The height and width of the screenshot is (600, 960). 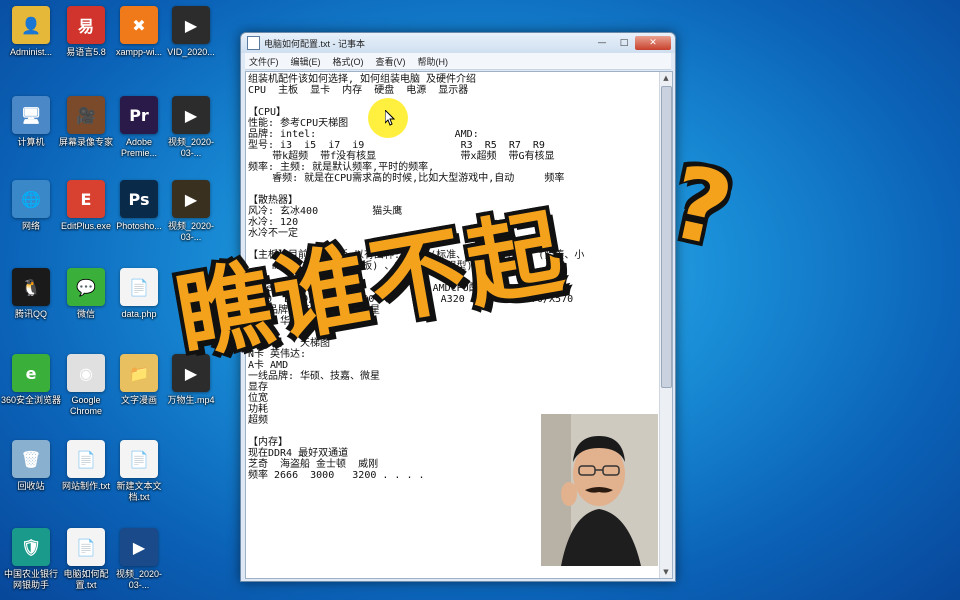 I want to click on desktop-icon: 🖥 计算机, so click(x=31, y=122).